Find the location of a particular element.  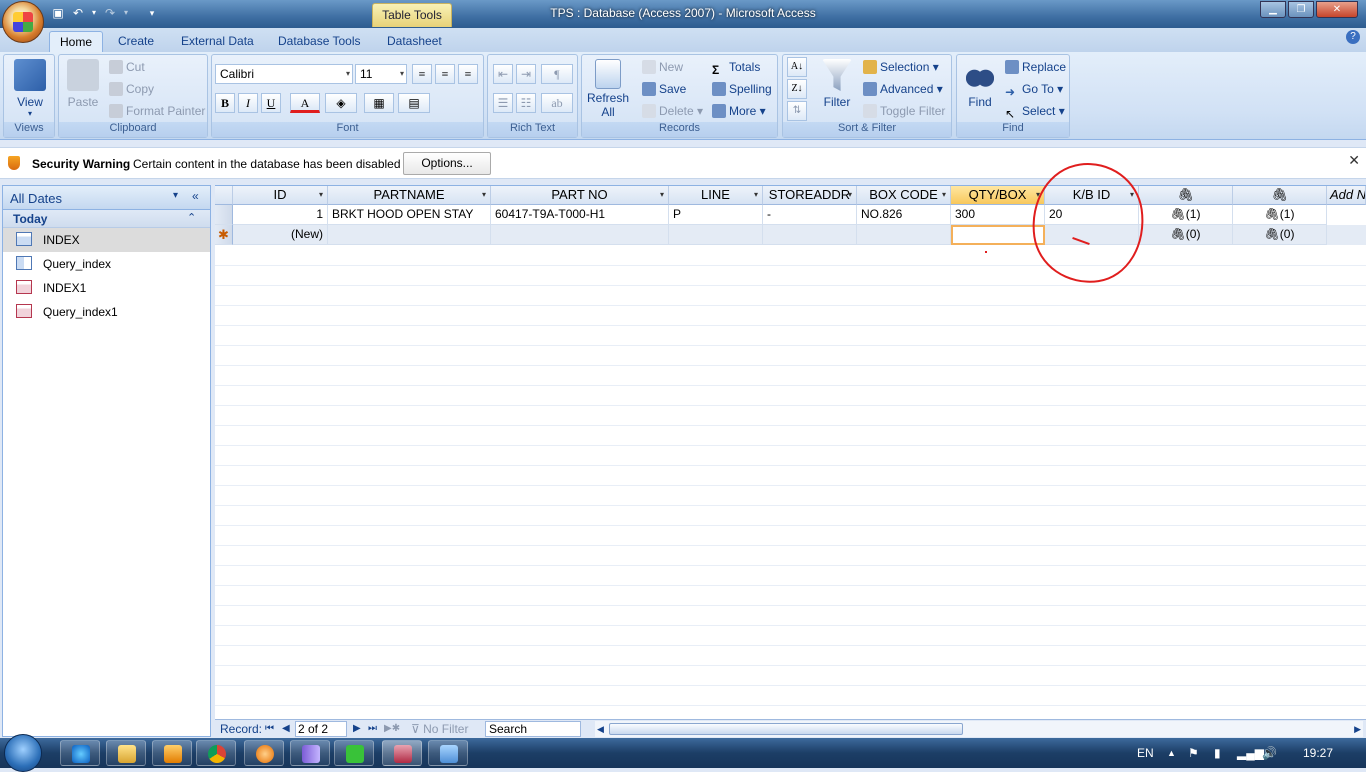

spelling-button: Spelling is located at coordinates (742, 89).